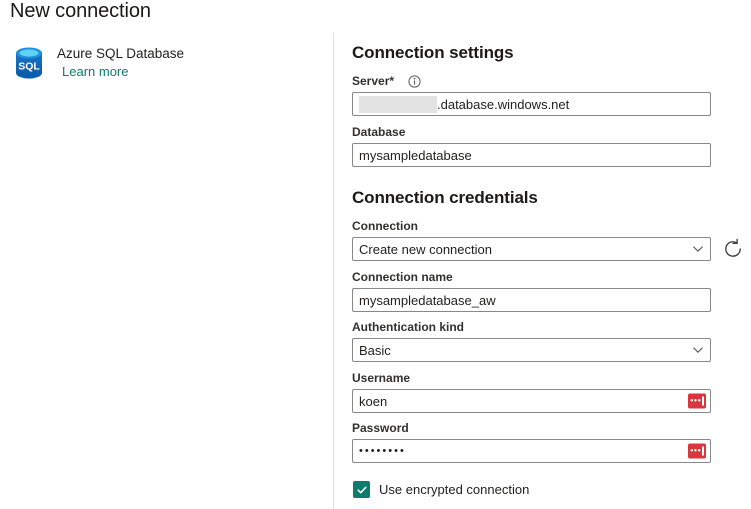 This screenshot has height=509, width=751. What do you see at coordinates (445, 197) in the screenshot?
I see `connection-credentials-heading: Connection credentials` at bounding box center [445, 197].